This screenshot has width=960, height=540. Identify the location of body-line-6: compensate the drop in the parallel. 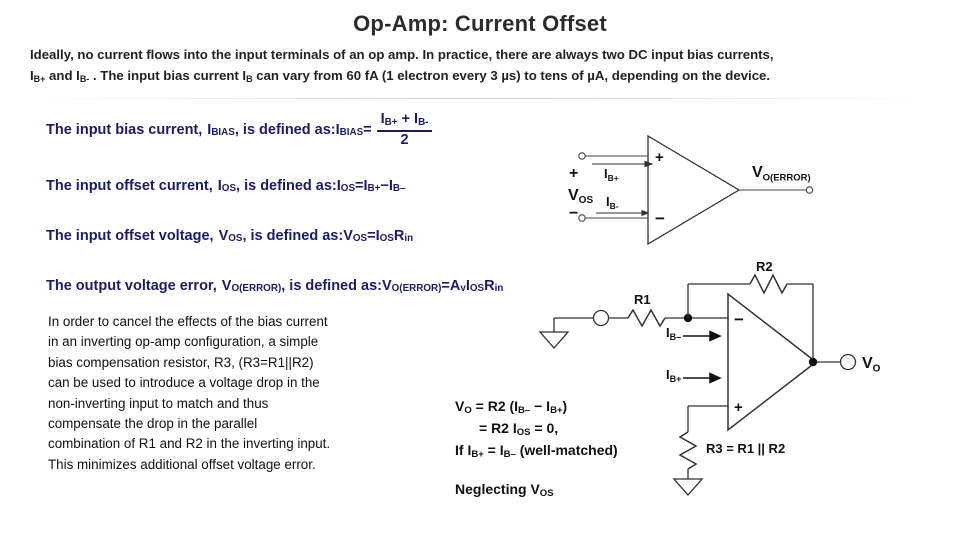
(153, 423).